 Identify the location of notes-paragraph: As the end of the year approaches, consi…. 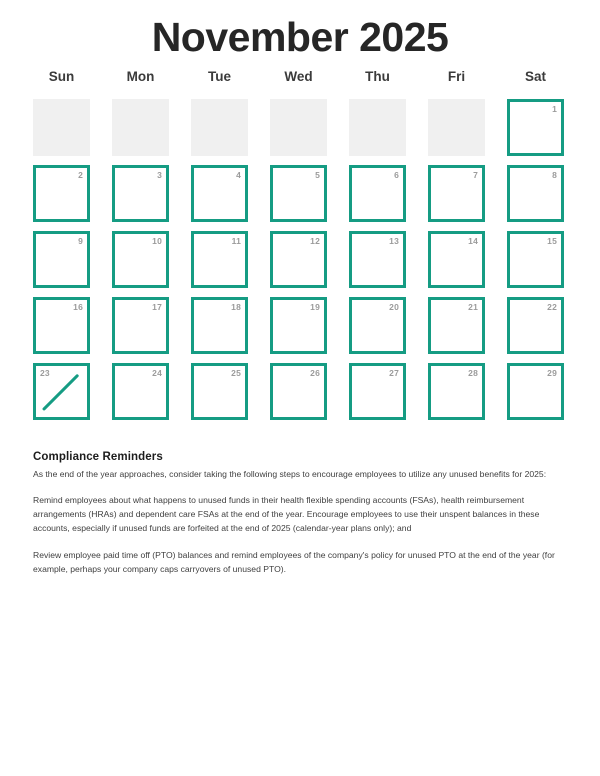
(290, 473).